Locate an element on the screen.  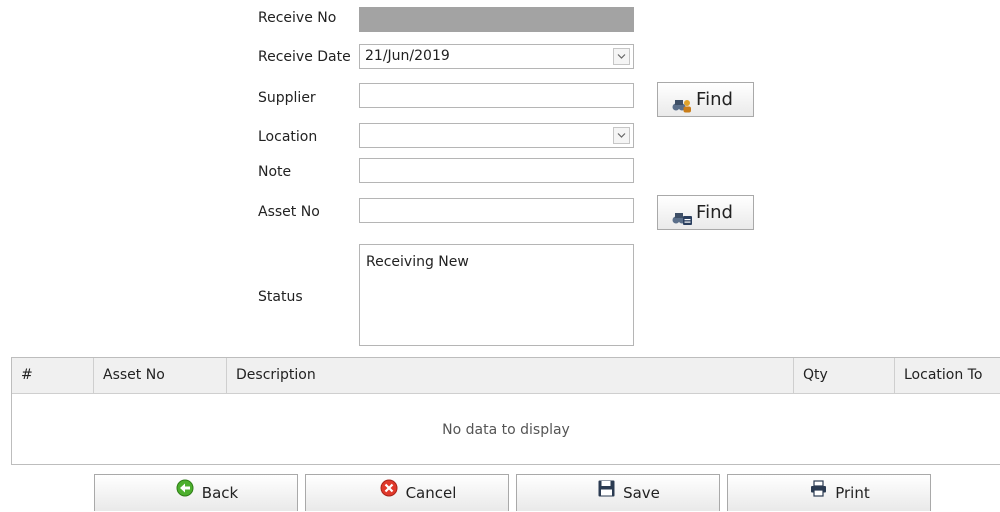
print-label: Print is located at coordinates (852, 493).